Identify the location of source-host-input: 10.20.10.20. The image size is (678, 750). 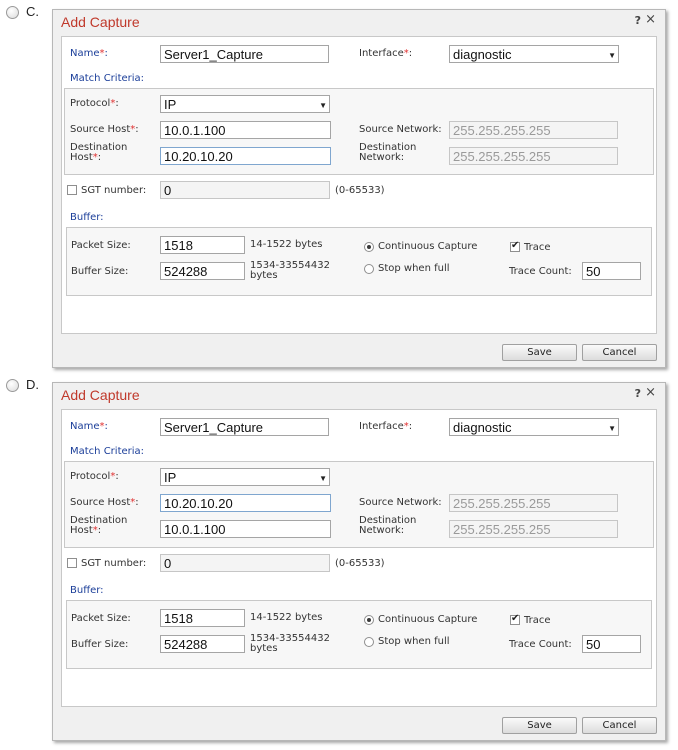
(245, 503).